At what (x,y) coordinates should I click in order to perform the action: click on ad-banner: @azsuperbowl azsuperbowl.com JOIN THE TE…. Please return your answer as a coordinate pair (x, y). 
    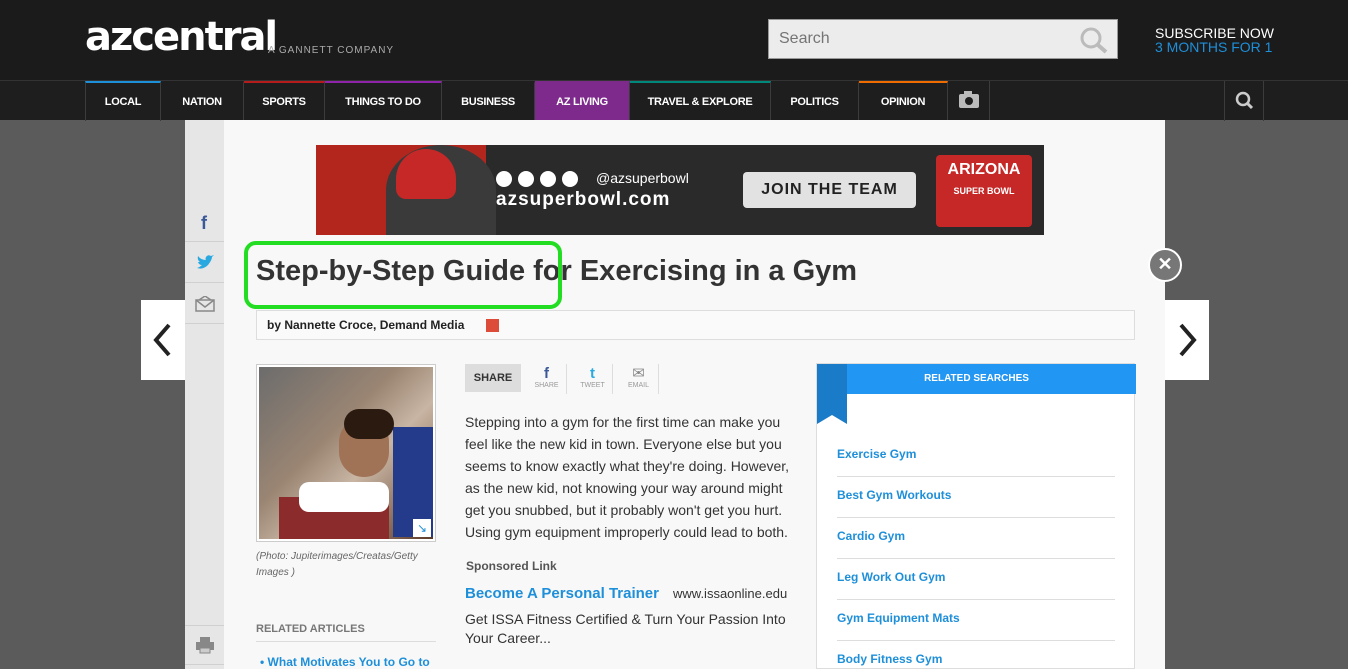
    Looking at the image, I should click on (680, 190).